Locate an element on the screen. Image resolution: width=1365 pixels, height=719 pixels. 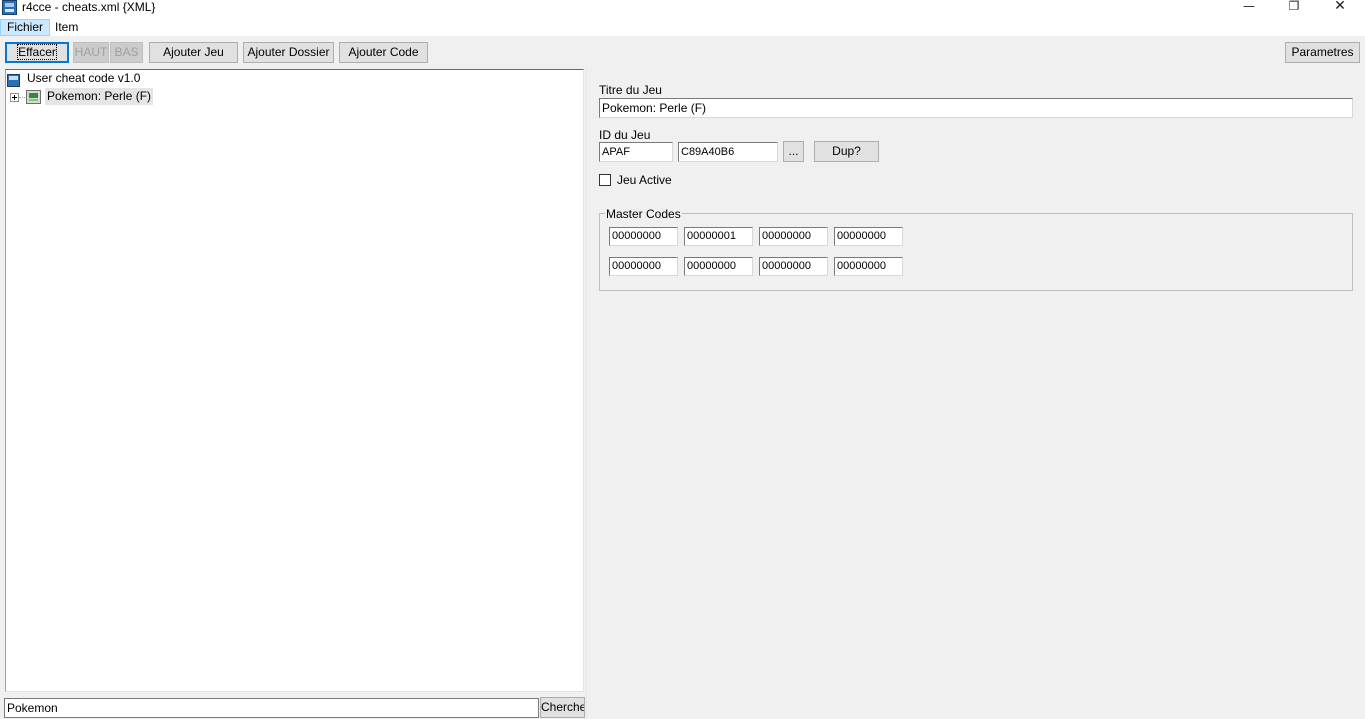
dup-button: Dup? is located at coordinates (846, 151).